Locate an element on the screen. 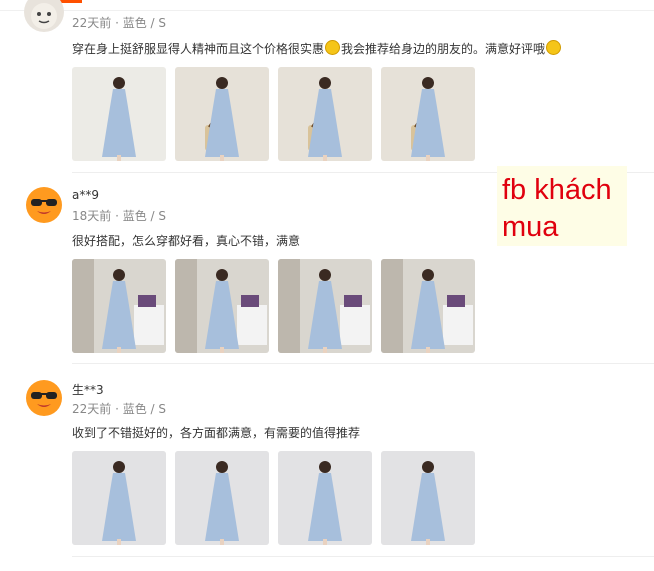  review-text: 我会推荐给身边的朋友的。满意好评哦 is located at coordinates (443, 49).